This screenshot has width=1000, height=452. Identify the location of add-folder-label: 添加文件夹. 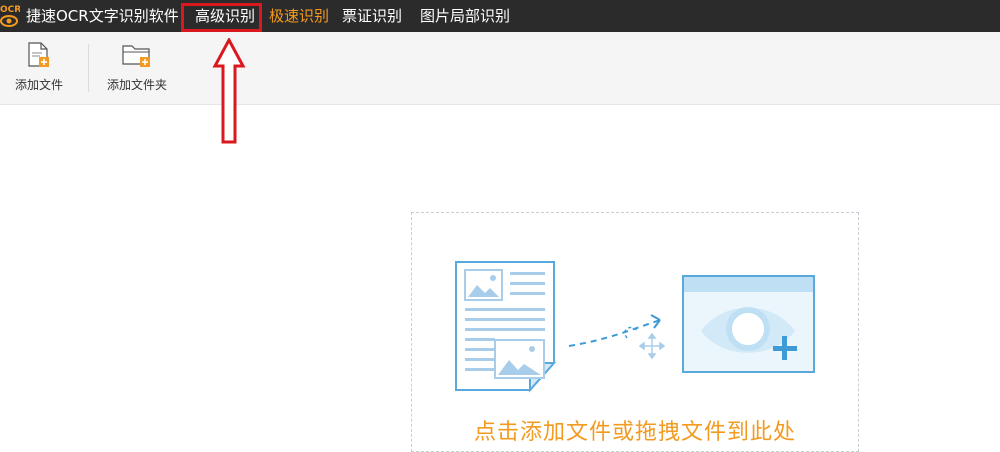
(136, 85).